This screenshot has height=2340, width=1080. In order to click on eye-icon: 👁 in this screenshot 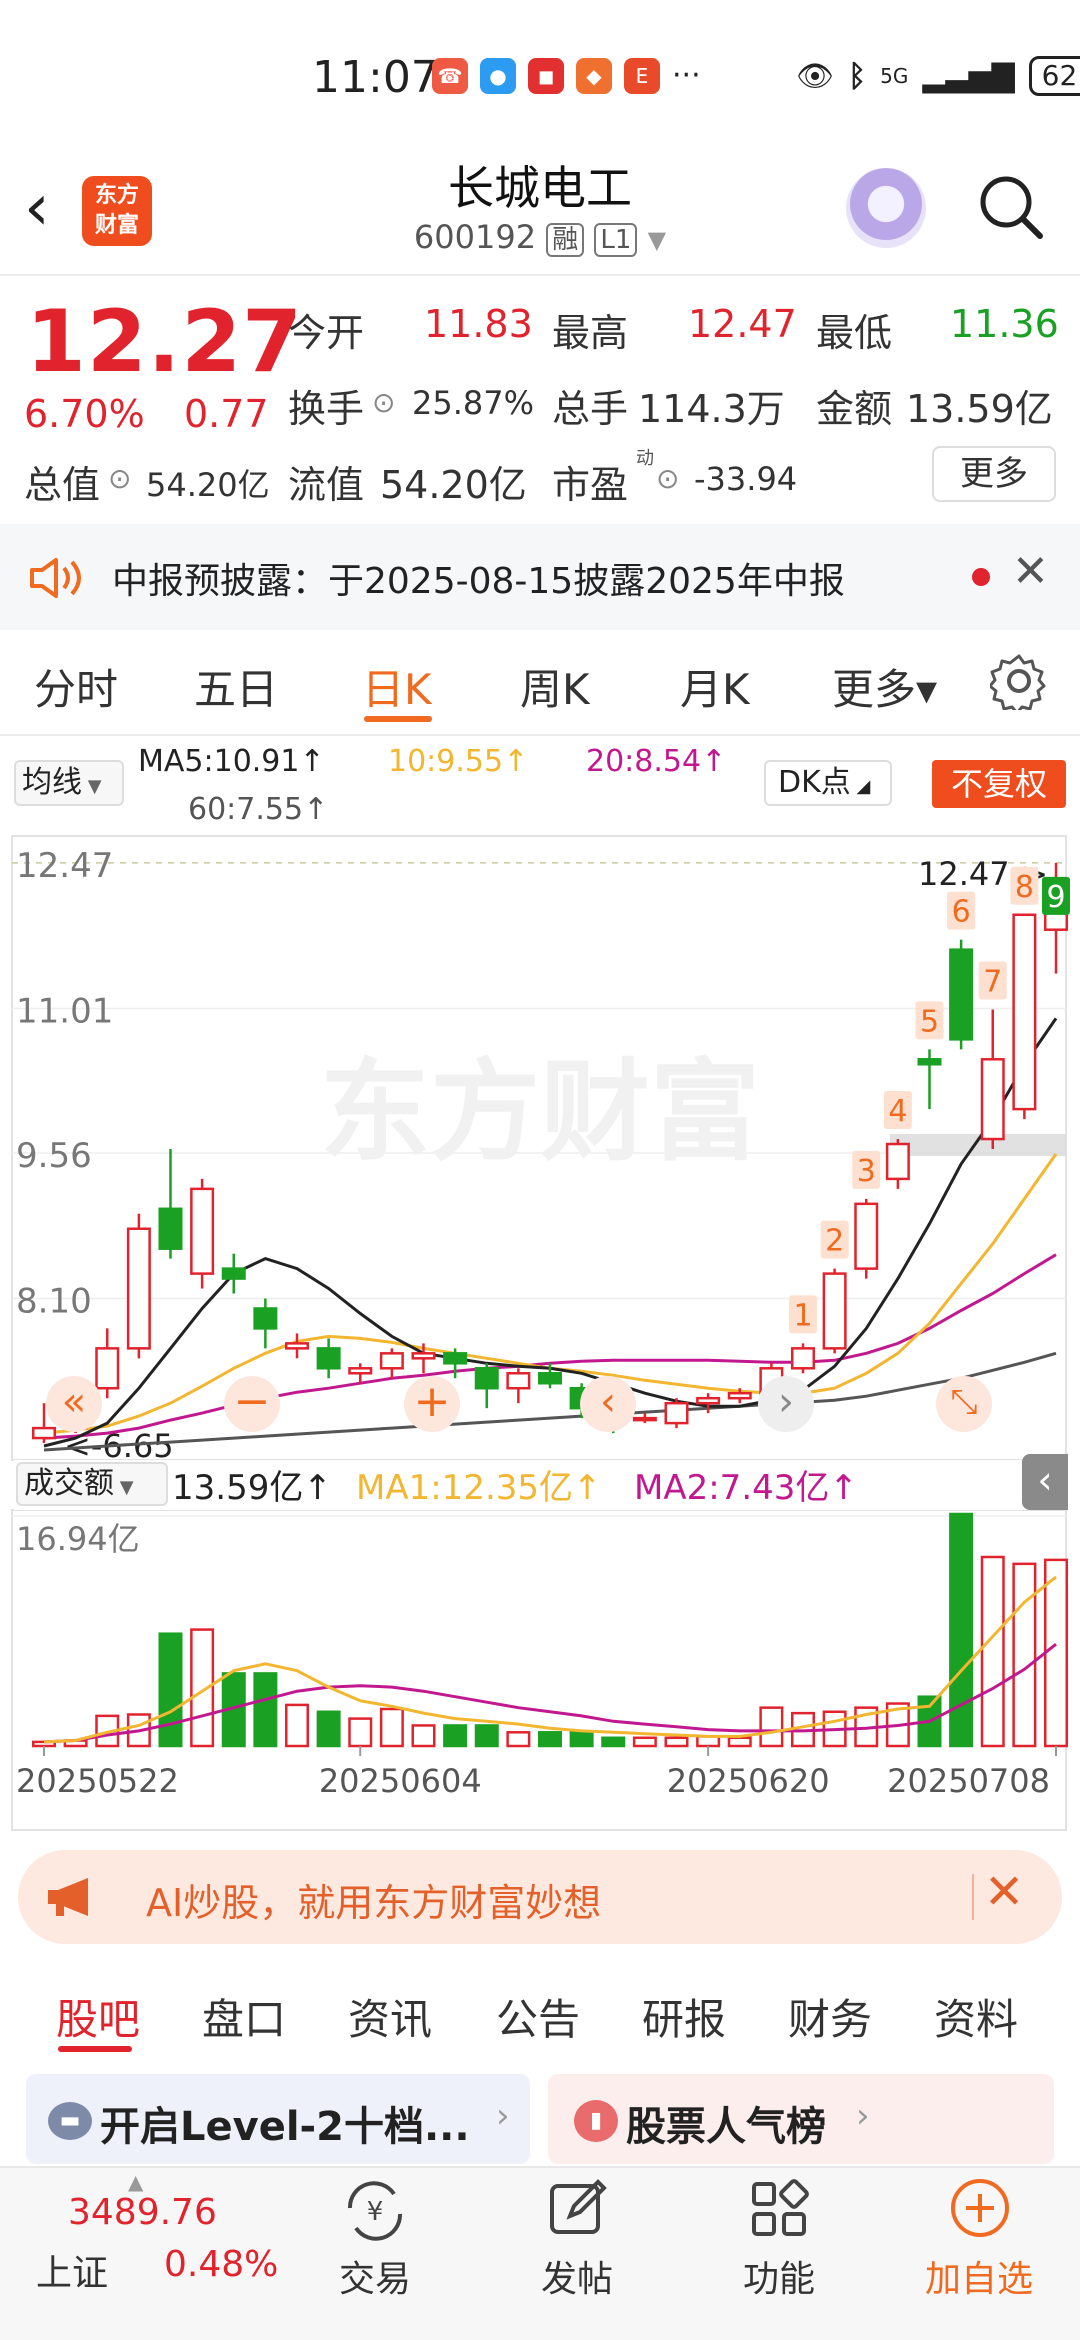, I will do `click(815, 76)`.